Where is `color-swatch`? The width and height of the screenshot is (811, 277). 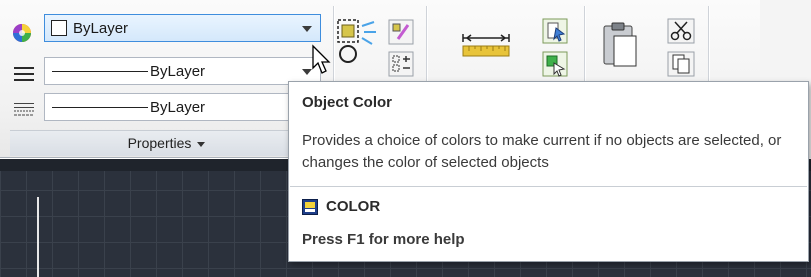 color-swatch is located at coordinates (59, 28).